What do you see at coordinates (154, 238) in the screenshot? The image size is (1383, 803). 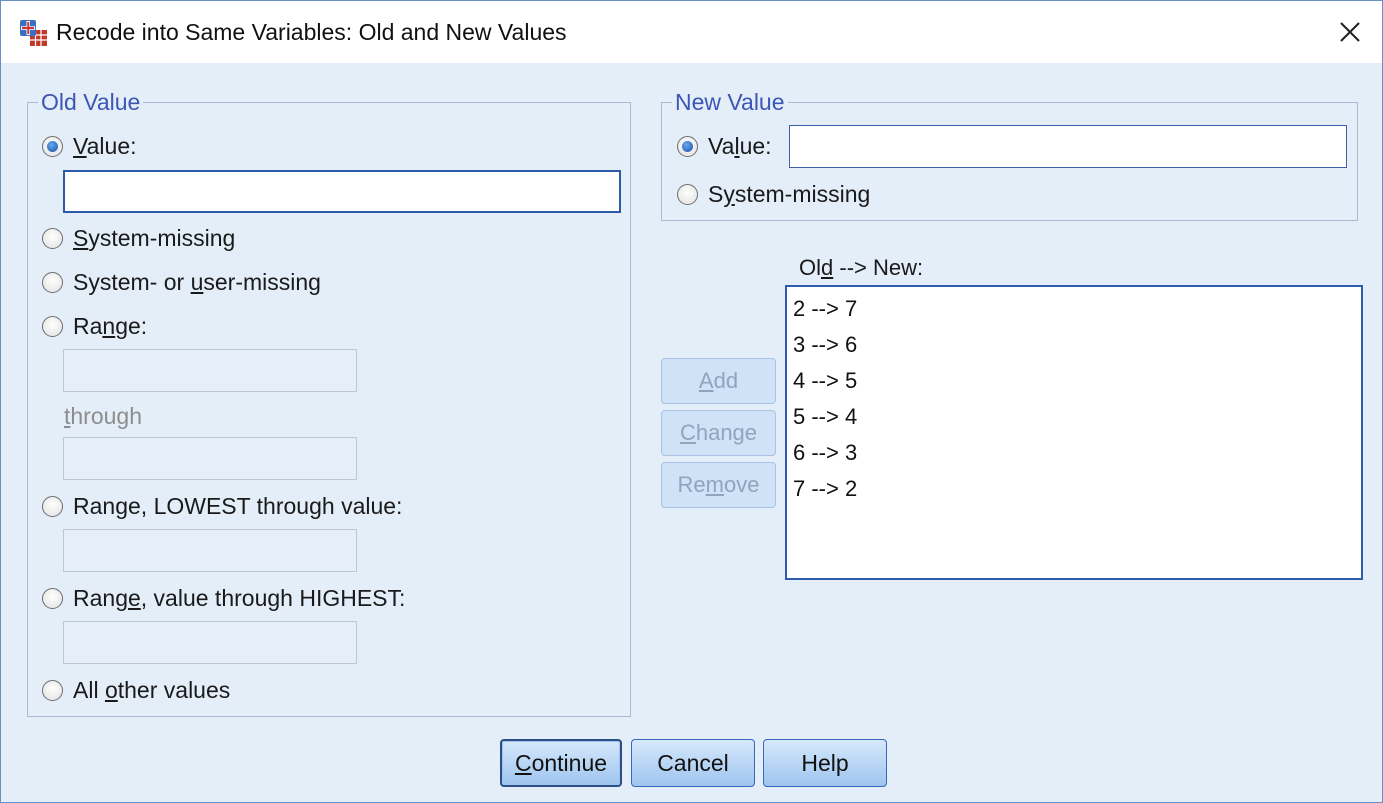 I see `system-missing-label: System-missing` at bounding box center [154, 238].